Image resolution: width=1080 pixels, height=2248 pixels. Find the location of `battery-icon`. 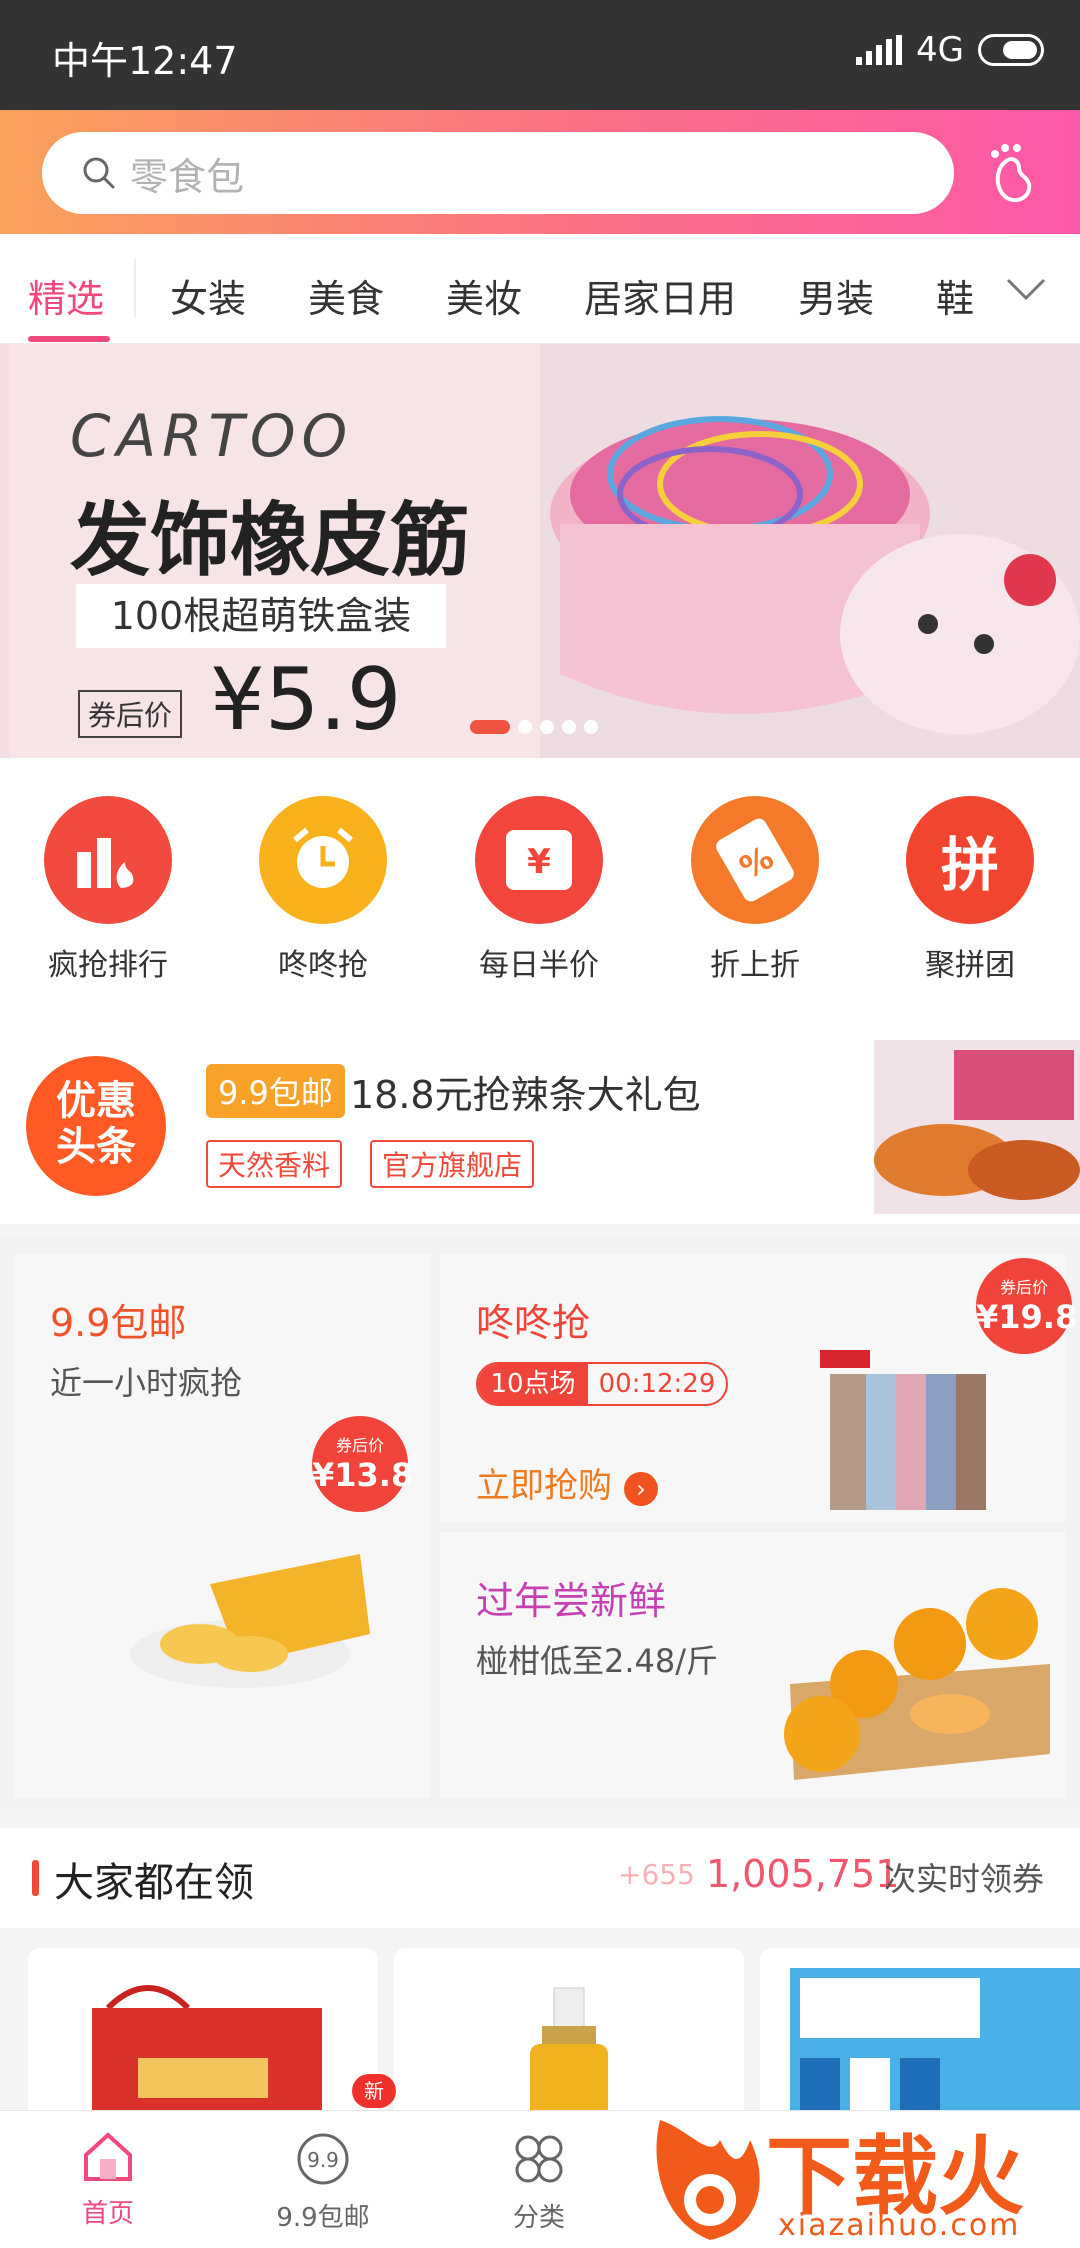

battery-icon is located at coordinates (1011, 50).